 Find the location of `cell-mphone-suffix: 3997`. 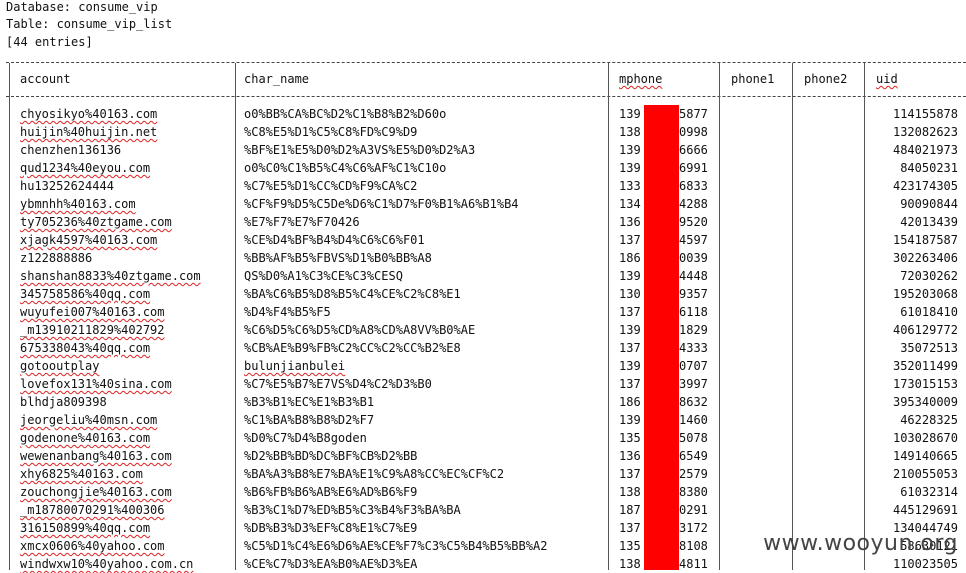

cell-mphone-suffix: 3997 is located at coordinates (693, 384).